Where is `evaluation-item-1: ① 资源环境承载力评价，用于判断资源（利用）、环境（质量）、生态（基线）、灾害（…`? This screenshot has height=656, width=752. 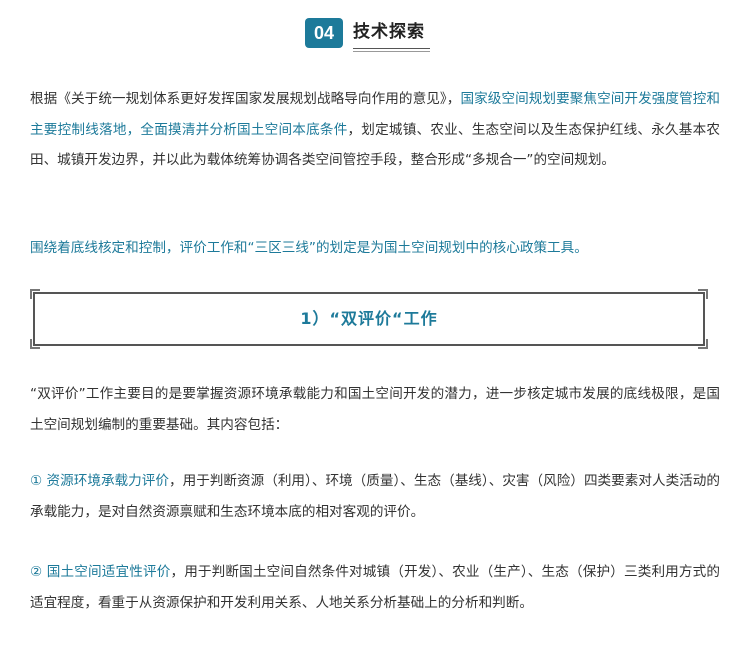
evaluation-item-1: ① 资源环境承载力评价，用于判断资源（利用）、环境（质量）、生态（基线）、灾害（… is located at coordinates (375, 496).